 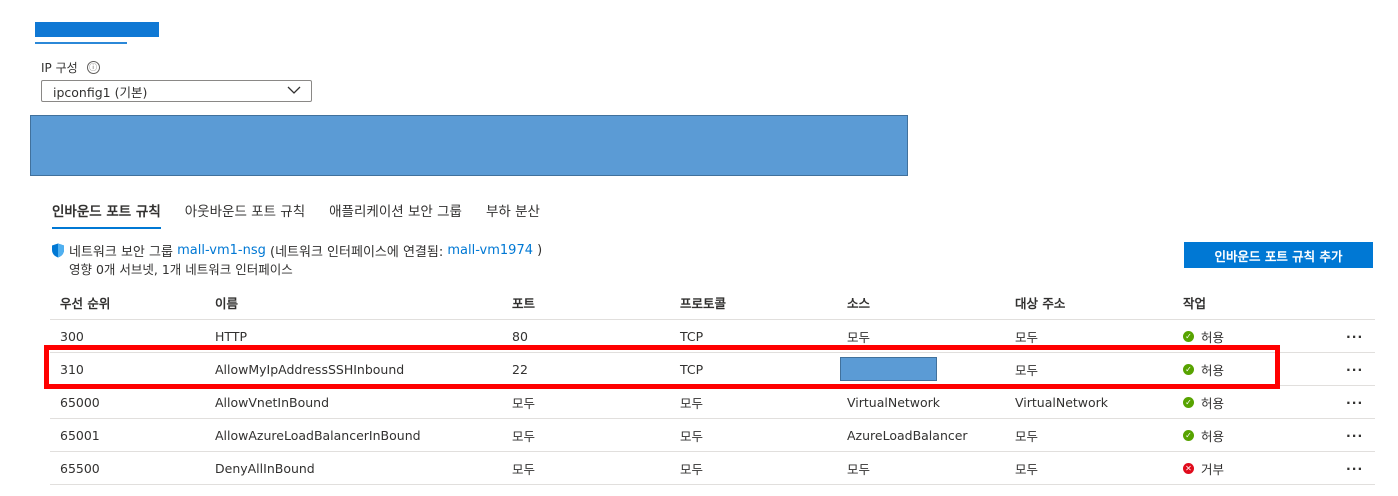 What do you see at coordinates (703, 302) in the screenshot?
I see `header-protocol: 프로토콜` at bounding box center [703, 302].